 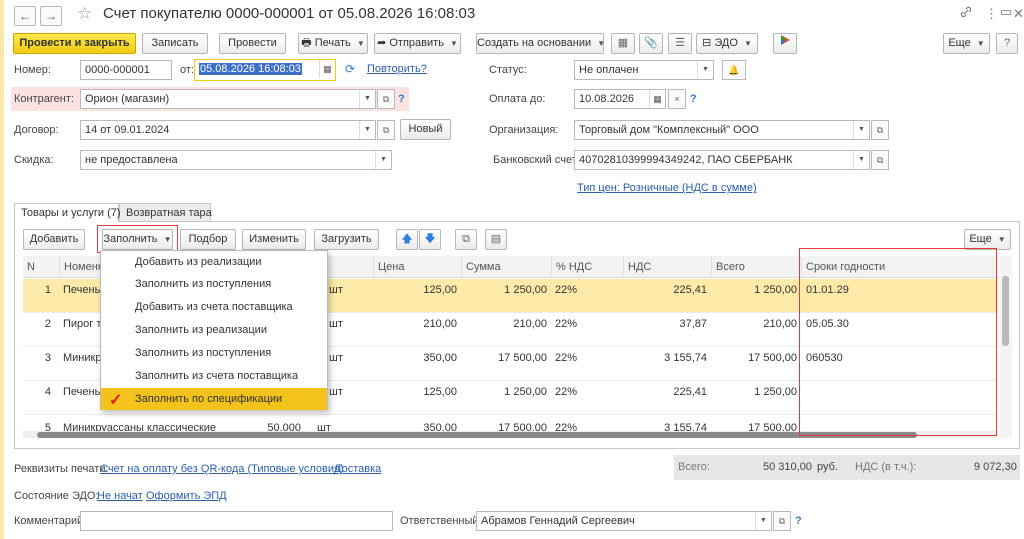 What do you see at coordinates (644, 70) in the screenshot?
I see `status-select: Не оплачен ▼` at bounding box center [644, 70].